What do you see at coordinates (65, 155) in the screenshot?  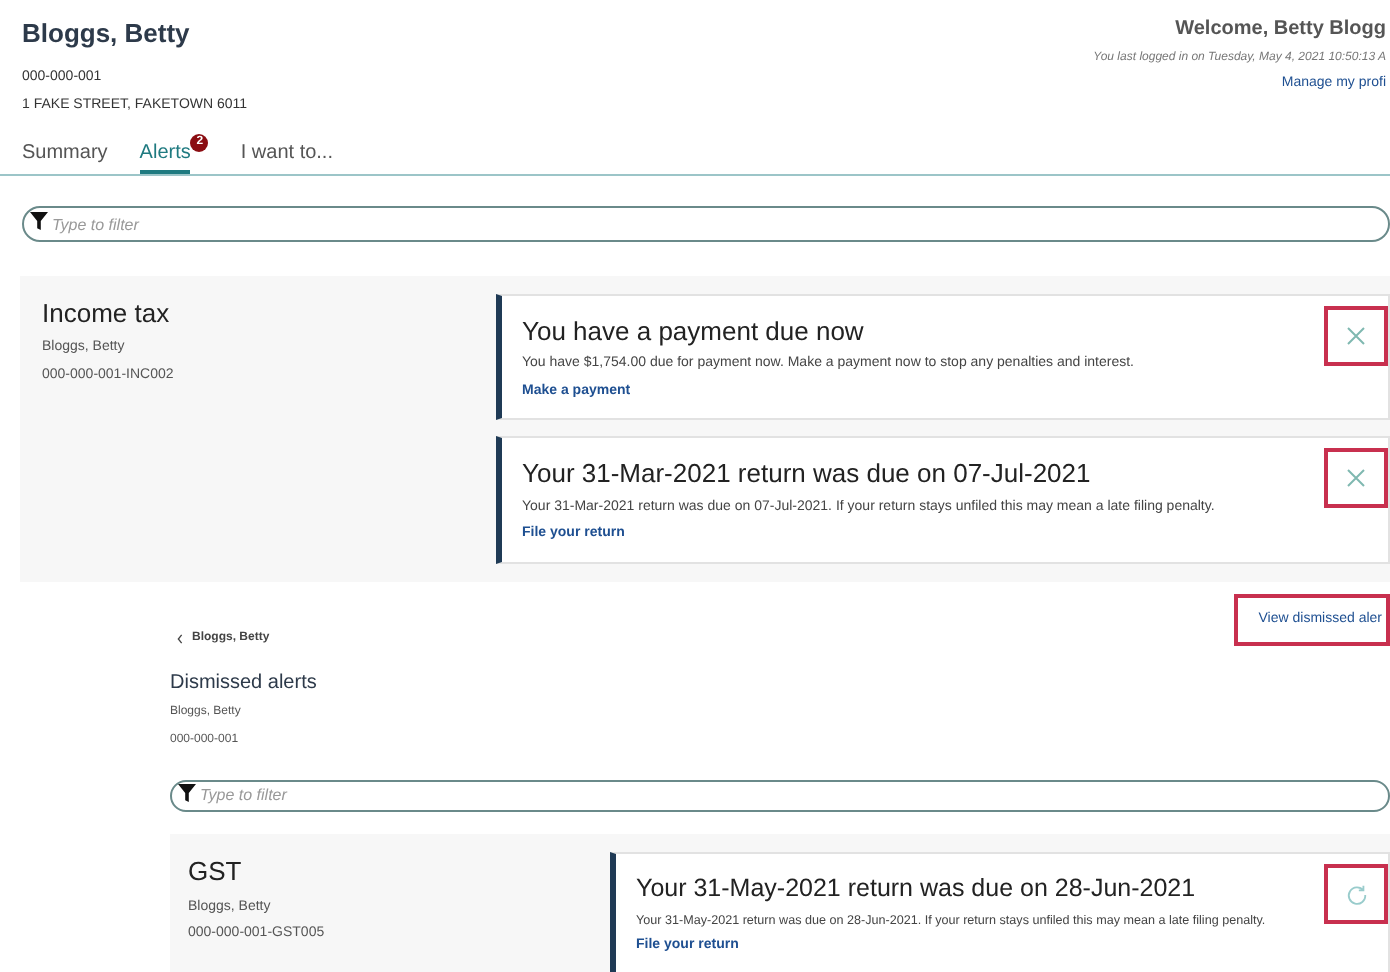 I see `tab: Summary` at bounding box center [65, 155].